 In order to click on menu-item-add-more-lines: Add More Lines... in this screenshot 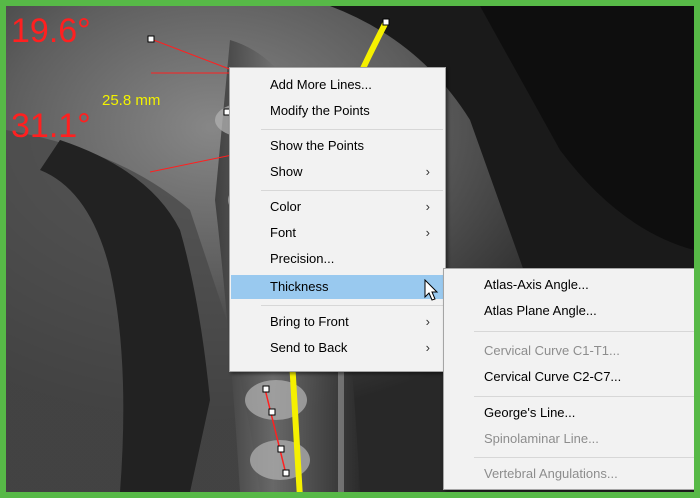, I will do `click(337, 85)`.